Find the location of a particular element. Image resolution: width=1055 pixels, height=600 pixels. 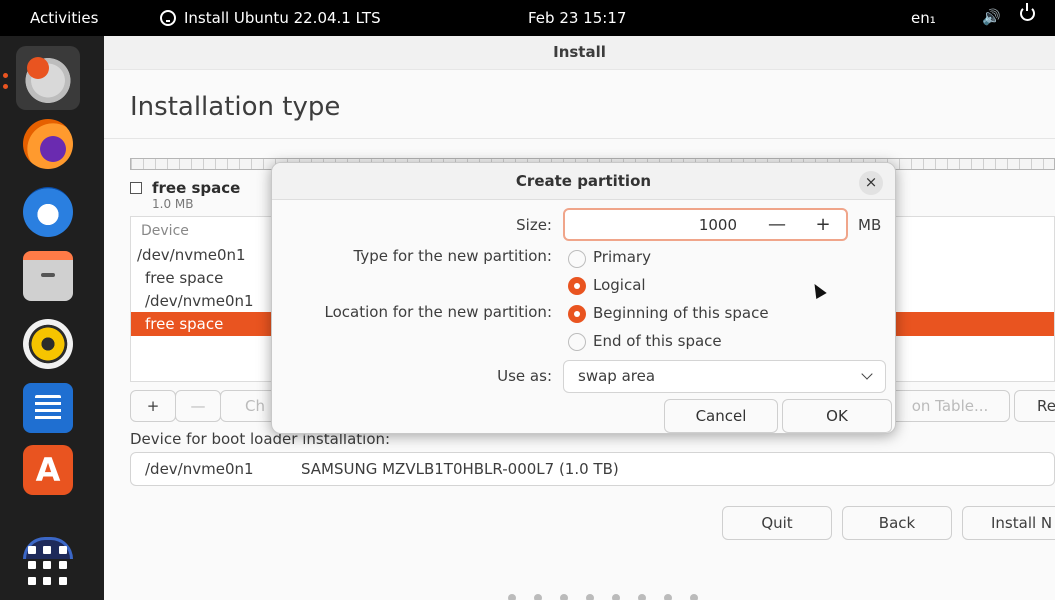

power-icon is located at coordinates (1027, 12).